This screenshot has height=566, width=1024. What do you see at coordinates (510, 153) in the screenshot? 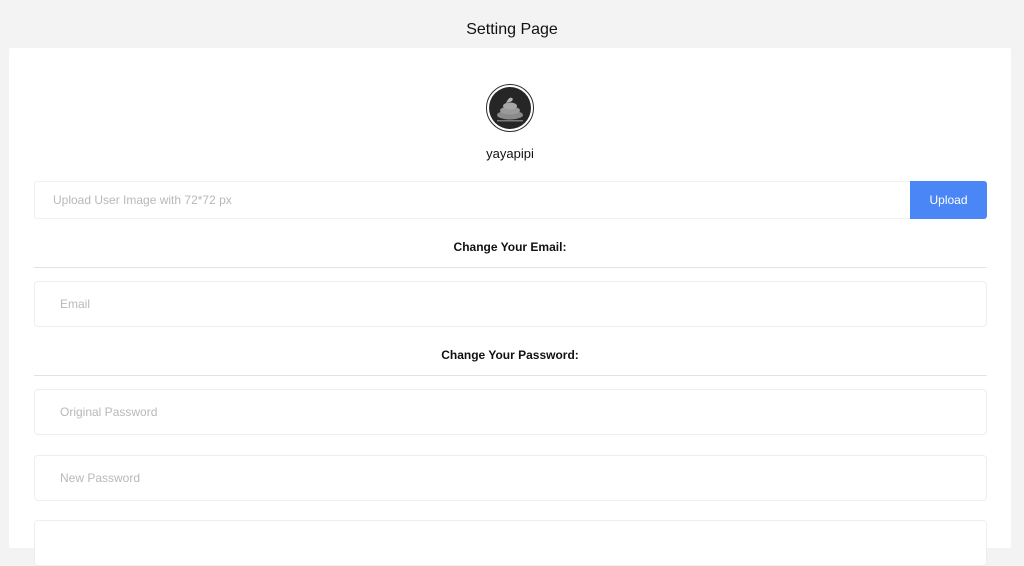
I see `username: yayapipi` at bounding box center [510, 153].